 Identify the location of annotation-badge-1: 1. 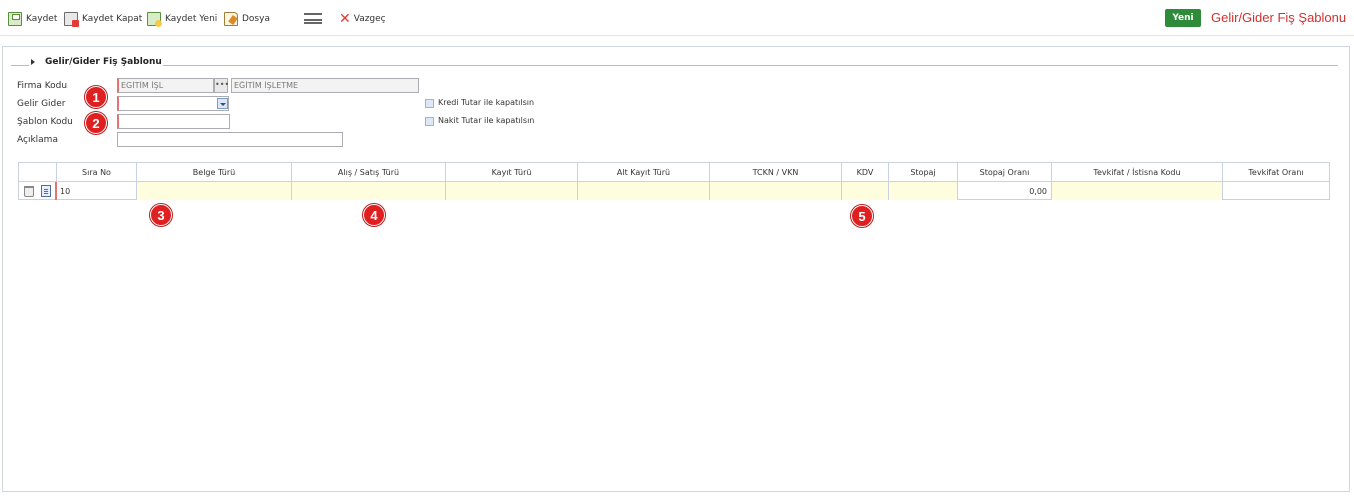
(96, 97).